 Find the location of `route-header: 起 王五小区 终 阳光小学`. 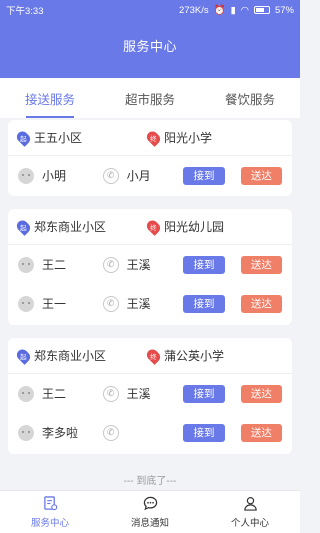

route-header: 起 王五小区 终 阳光小学 is located at coordinates (150, 138).